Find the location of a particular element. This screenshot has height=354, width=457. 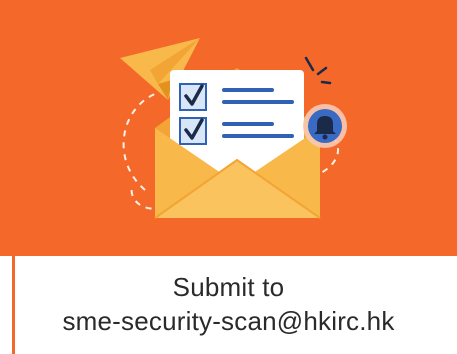

bell-notification-icon is located at coordinates (325, 126).